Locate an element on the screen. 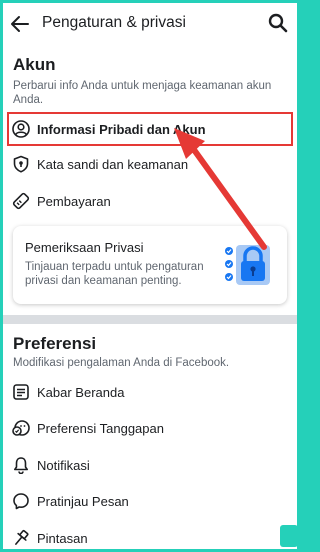 The width and height of the screenshot is (320, 552). menu-item-reaction-preferences: Preferensi Tanggapan is located at coordinates (150, 428).